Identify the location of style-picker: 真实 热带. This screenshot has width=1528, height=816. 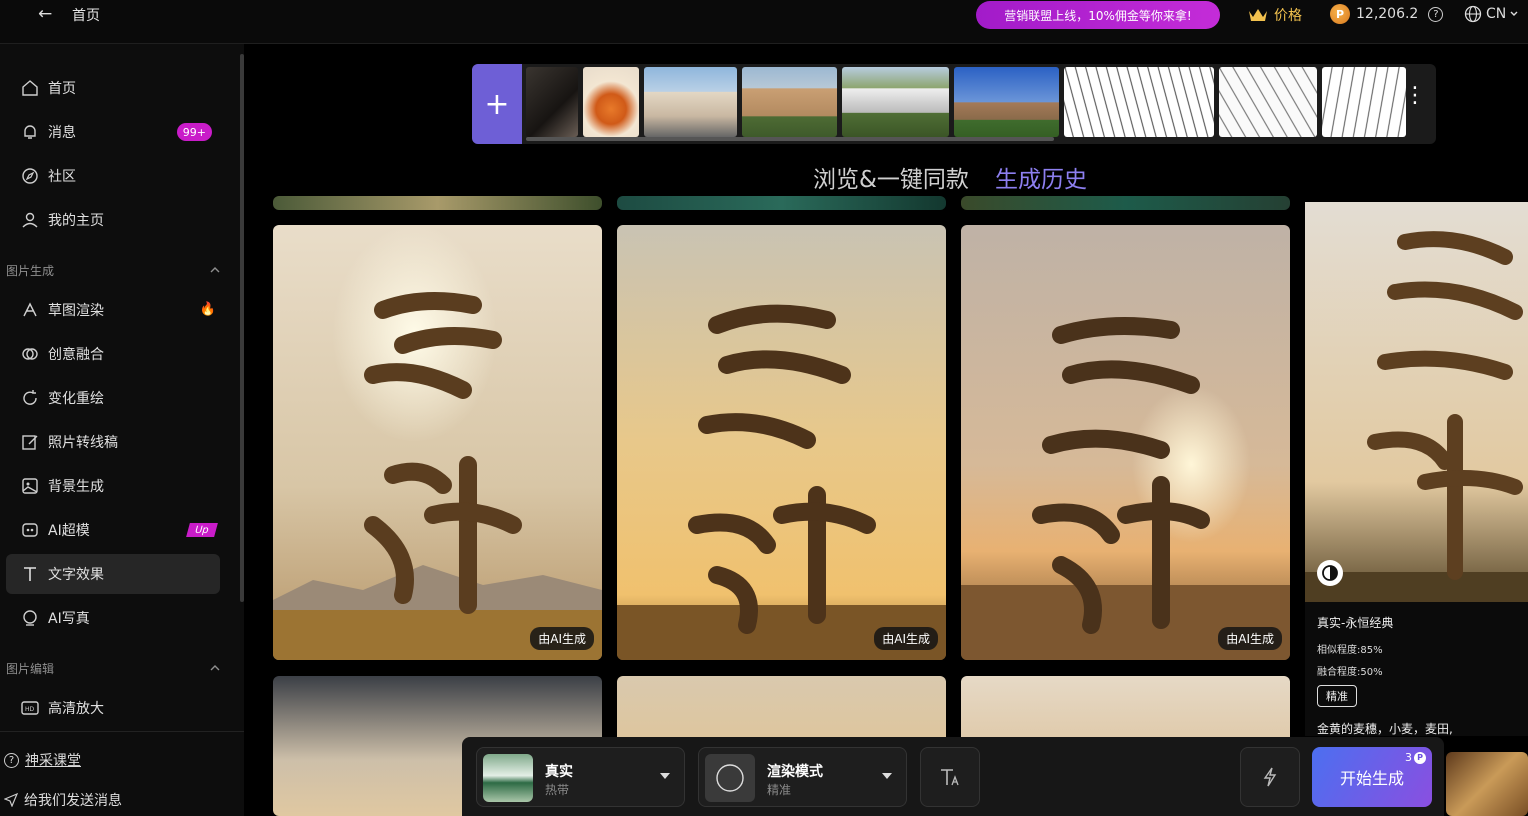
(580, 777).